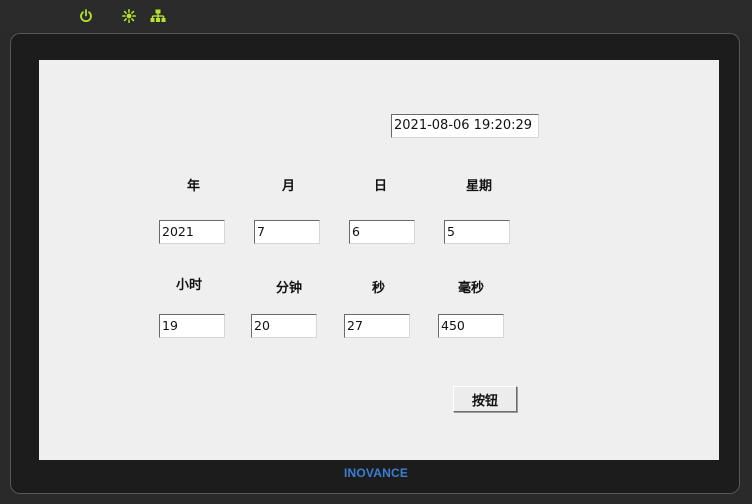 Image resolution: width=752 pixels, height=504 pixels. I want to click on millisecond-label: 毫秒, so click(471, 288).